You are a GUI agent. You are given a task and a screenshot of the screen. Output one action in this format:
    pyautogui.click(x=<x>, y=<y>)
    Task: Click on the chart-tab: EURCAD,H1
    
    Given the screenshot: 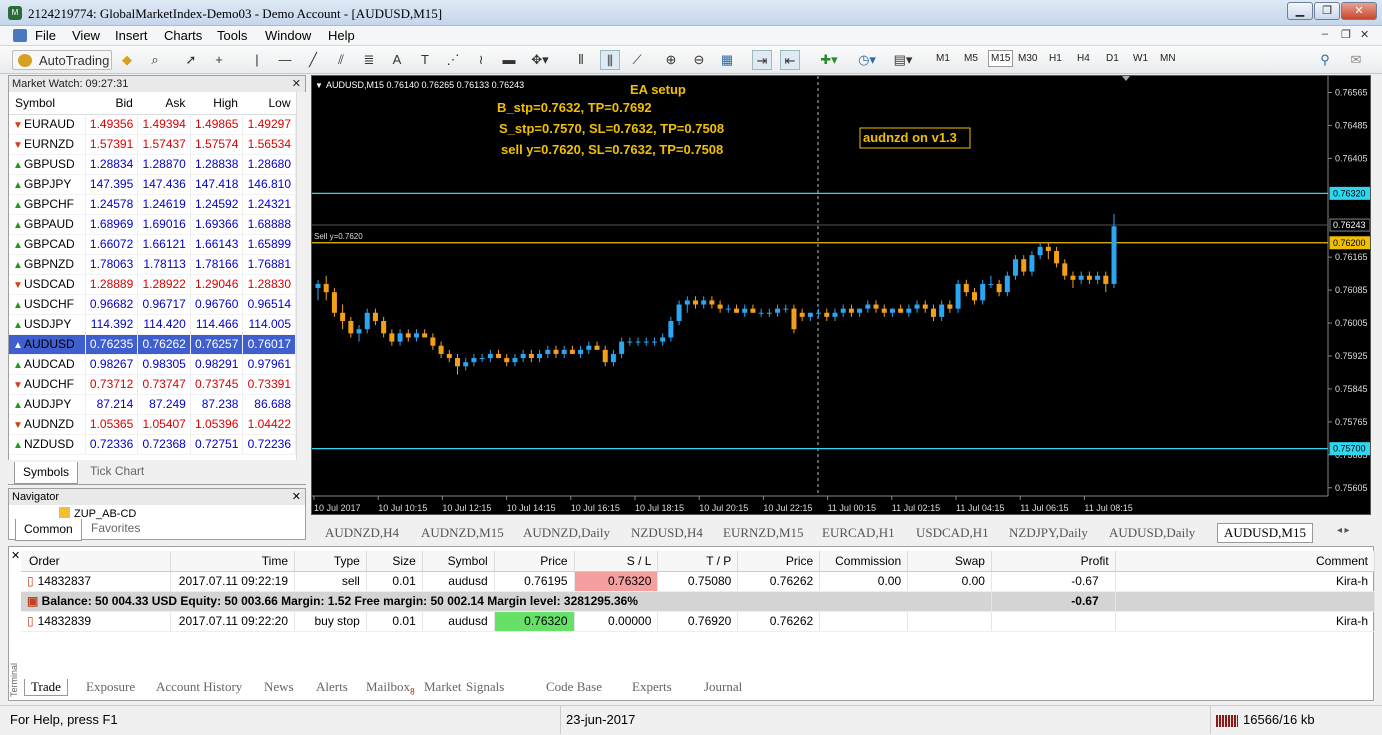 What is the action you would take?
    pyautogui.click(x=858, y=533)
    